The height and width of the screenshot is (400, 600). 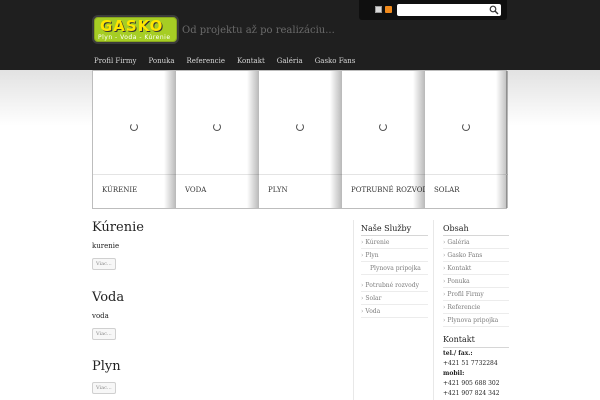 What do you see at coordinates (217, 227) in the screenshot?
I see `section-title: Kúrenie` at bounding box center [217, 227].